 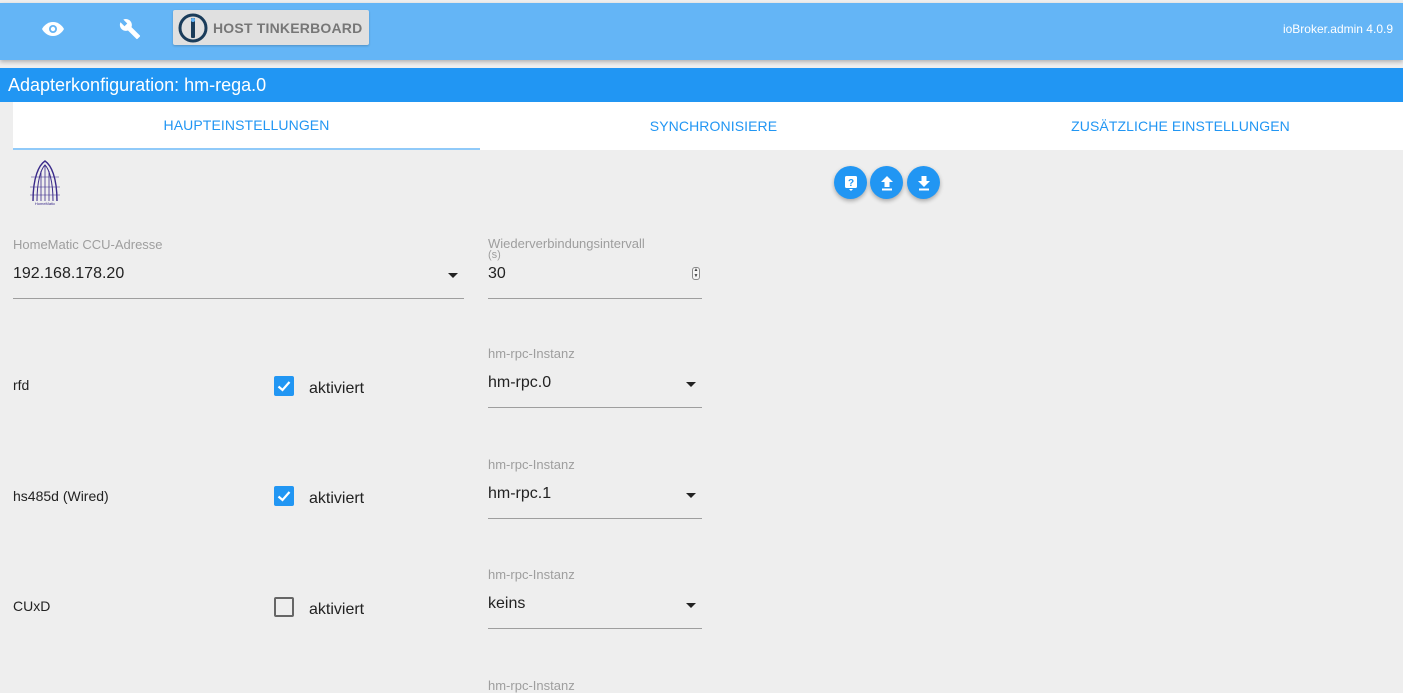 I want to click on number-spinner: ▲ ▼, so click(x=696, y=273).